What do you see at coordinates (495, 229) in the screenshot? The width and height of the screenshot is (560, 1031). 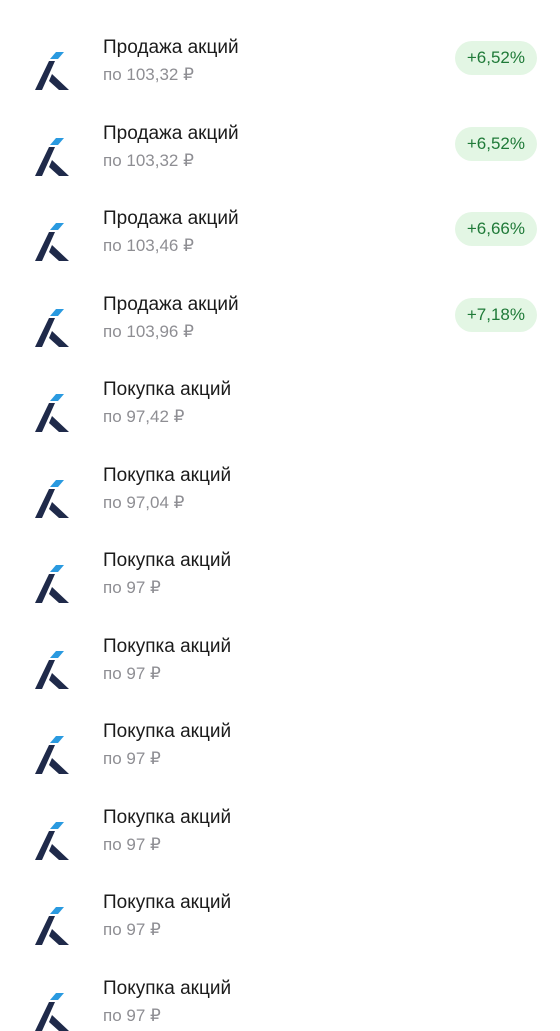 I see `yield-badge: +6,66%` at bounding box center [495, 229].